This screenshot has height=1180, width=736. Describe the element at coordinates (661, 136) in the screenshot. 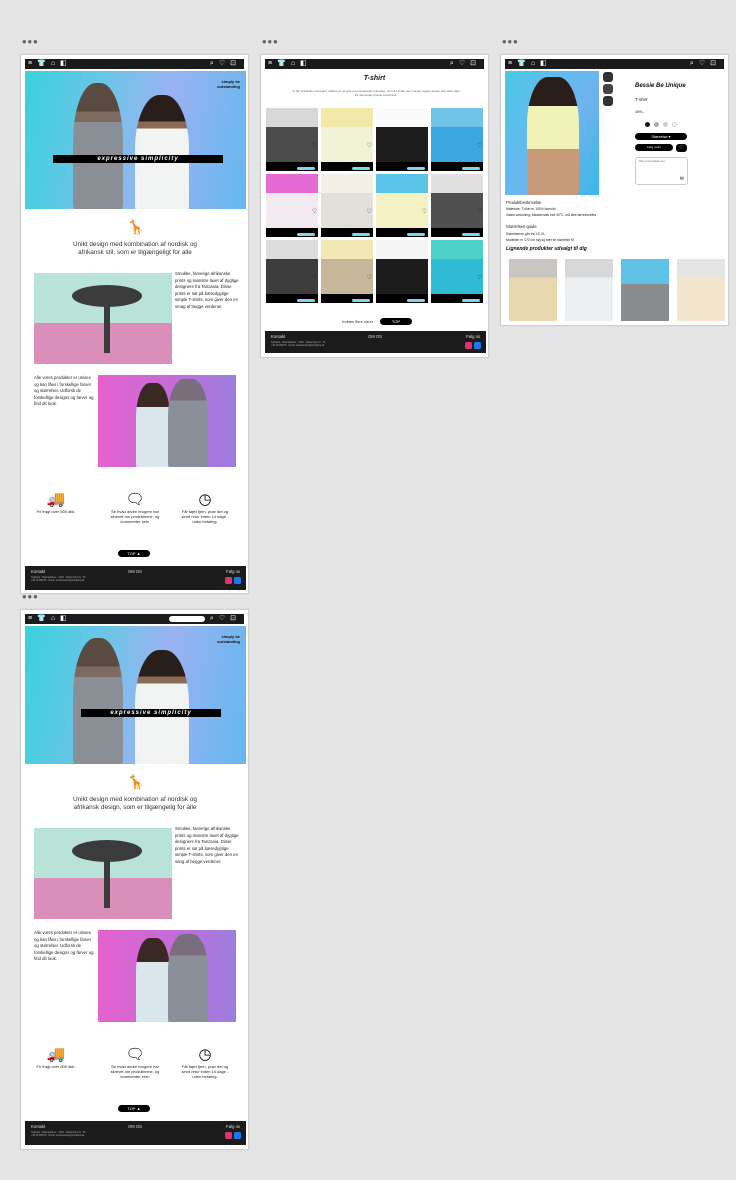

I see `size-dropdown: Størrelse ▾` at that location.